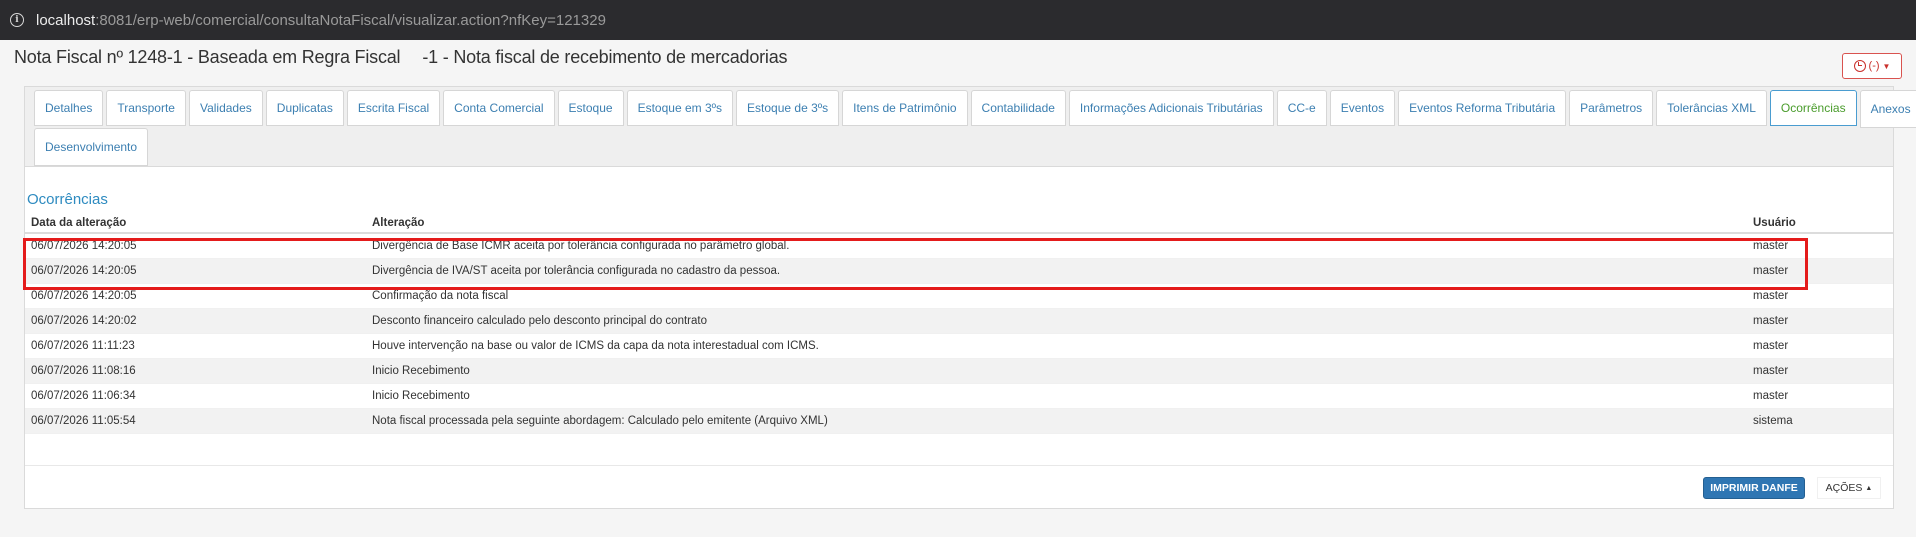 Image resolution: width=1916 pixels, height=537 pixels. Describe the element at coordinates (1820, 223) in the screenshot. I see `column-header-user: Usuário` at that location.